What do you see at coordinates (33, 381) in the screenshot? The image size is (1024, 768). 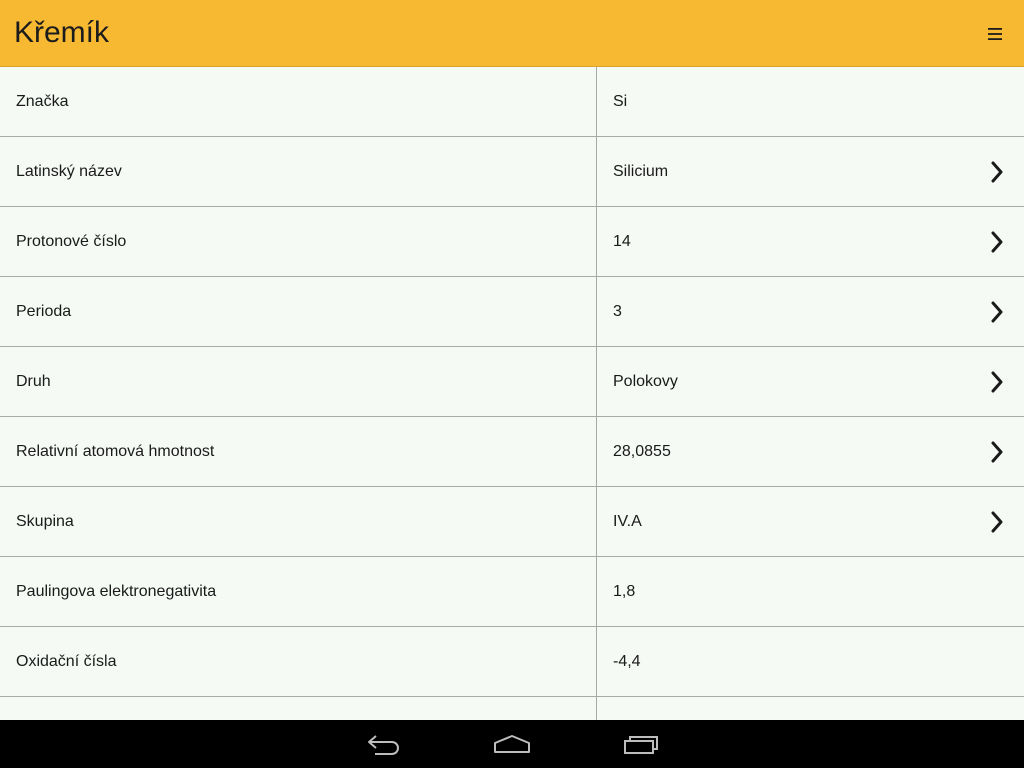 I see `property-label: Druh` at bounding box center [33, 381].